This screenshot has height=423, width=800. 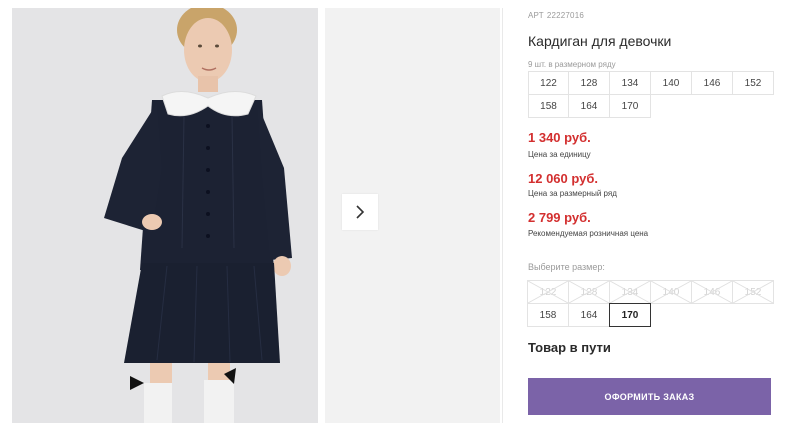 I want to click on article-value: 22227016, so click(x=565, y=15).